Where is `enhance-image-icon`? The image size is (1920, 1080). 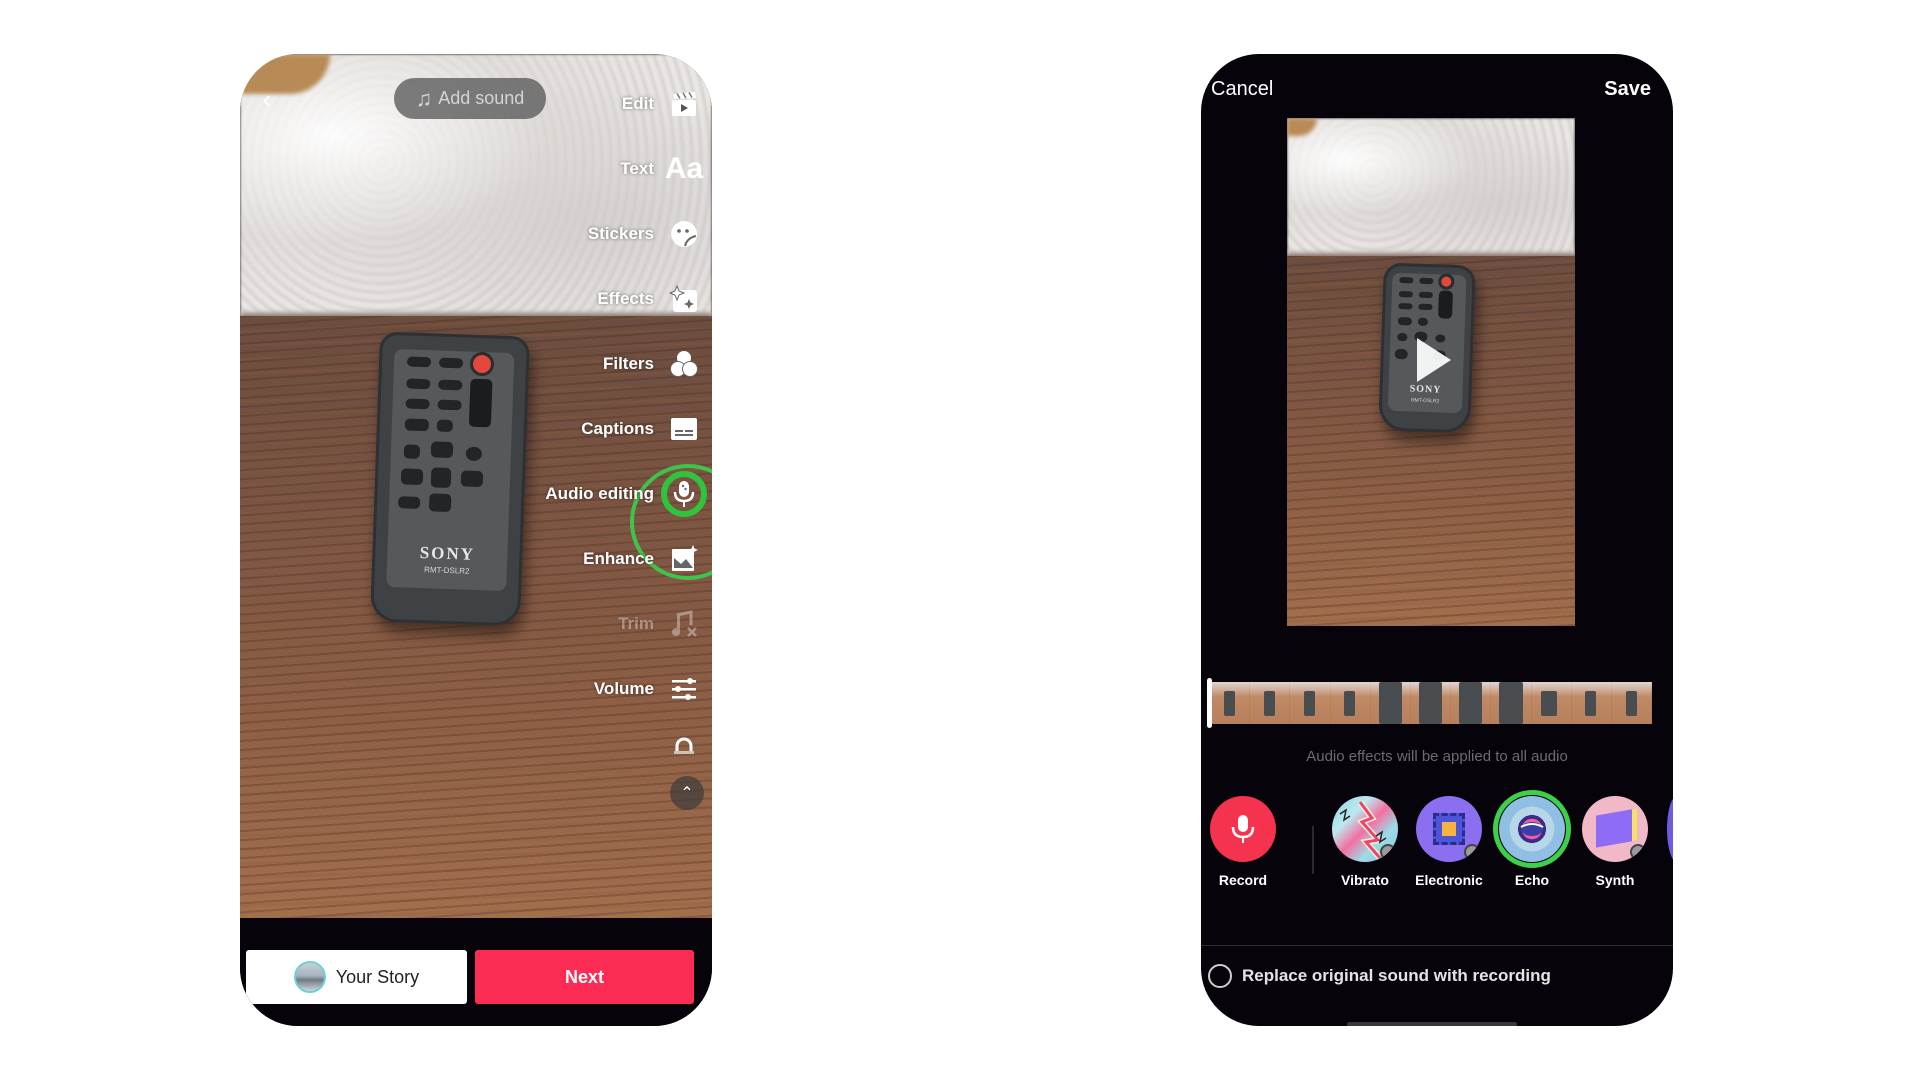 enhance-image-icon is located at coordinates (684, 559).